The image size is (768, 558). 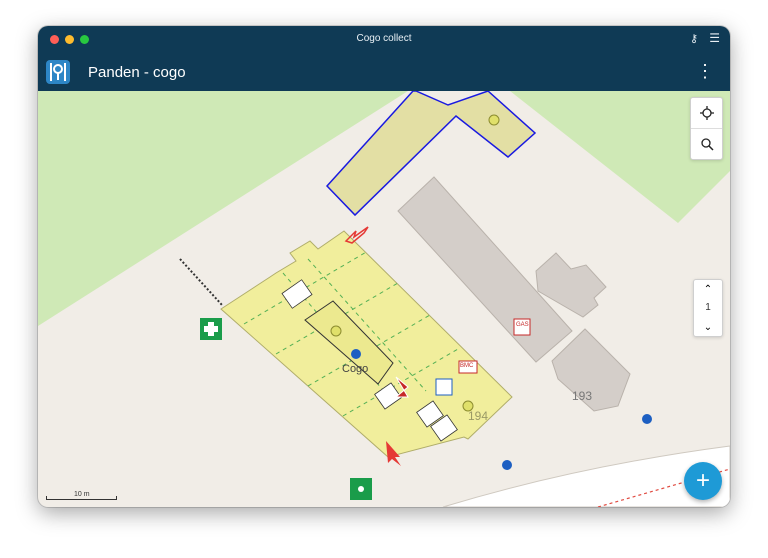 I want to click on map-tools-panel, so click(x=706, y=128).